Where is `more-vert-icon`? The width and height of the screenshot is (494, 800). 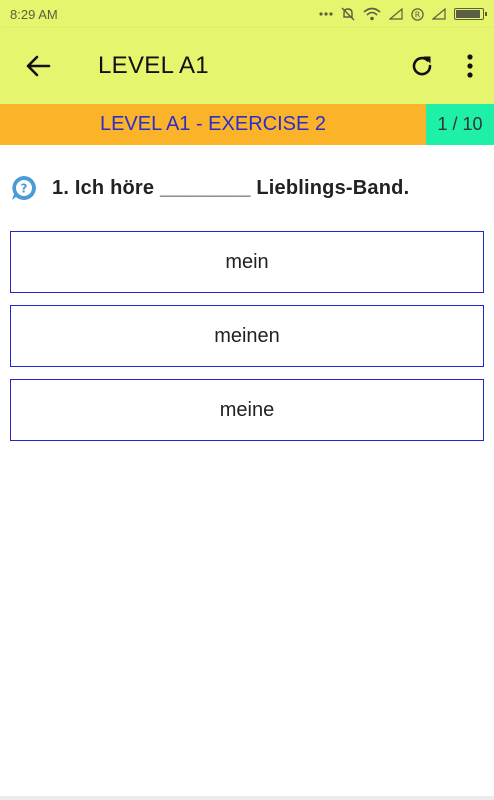 more-vert-icon is located at coordinates (470, 66).